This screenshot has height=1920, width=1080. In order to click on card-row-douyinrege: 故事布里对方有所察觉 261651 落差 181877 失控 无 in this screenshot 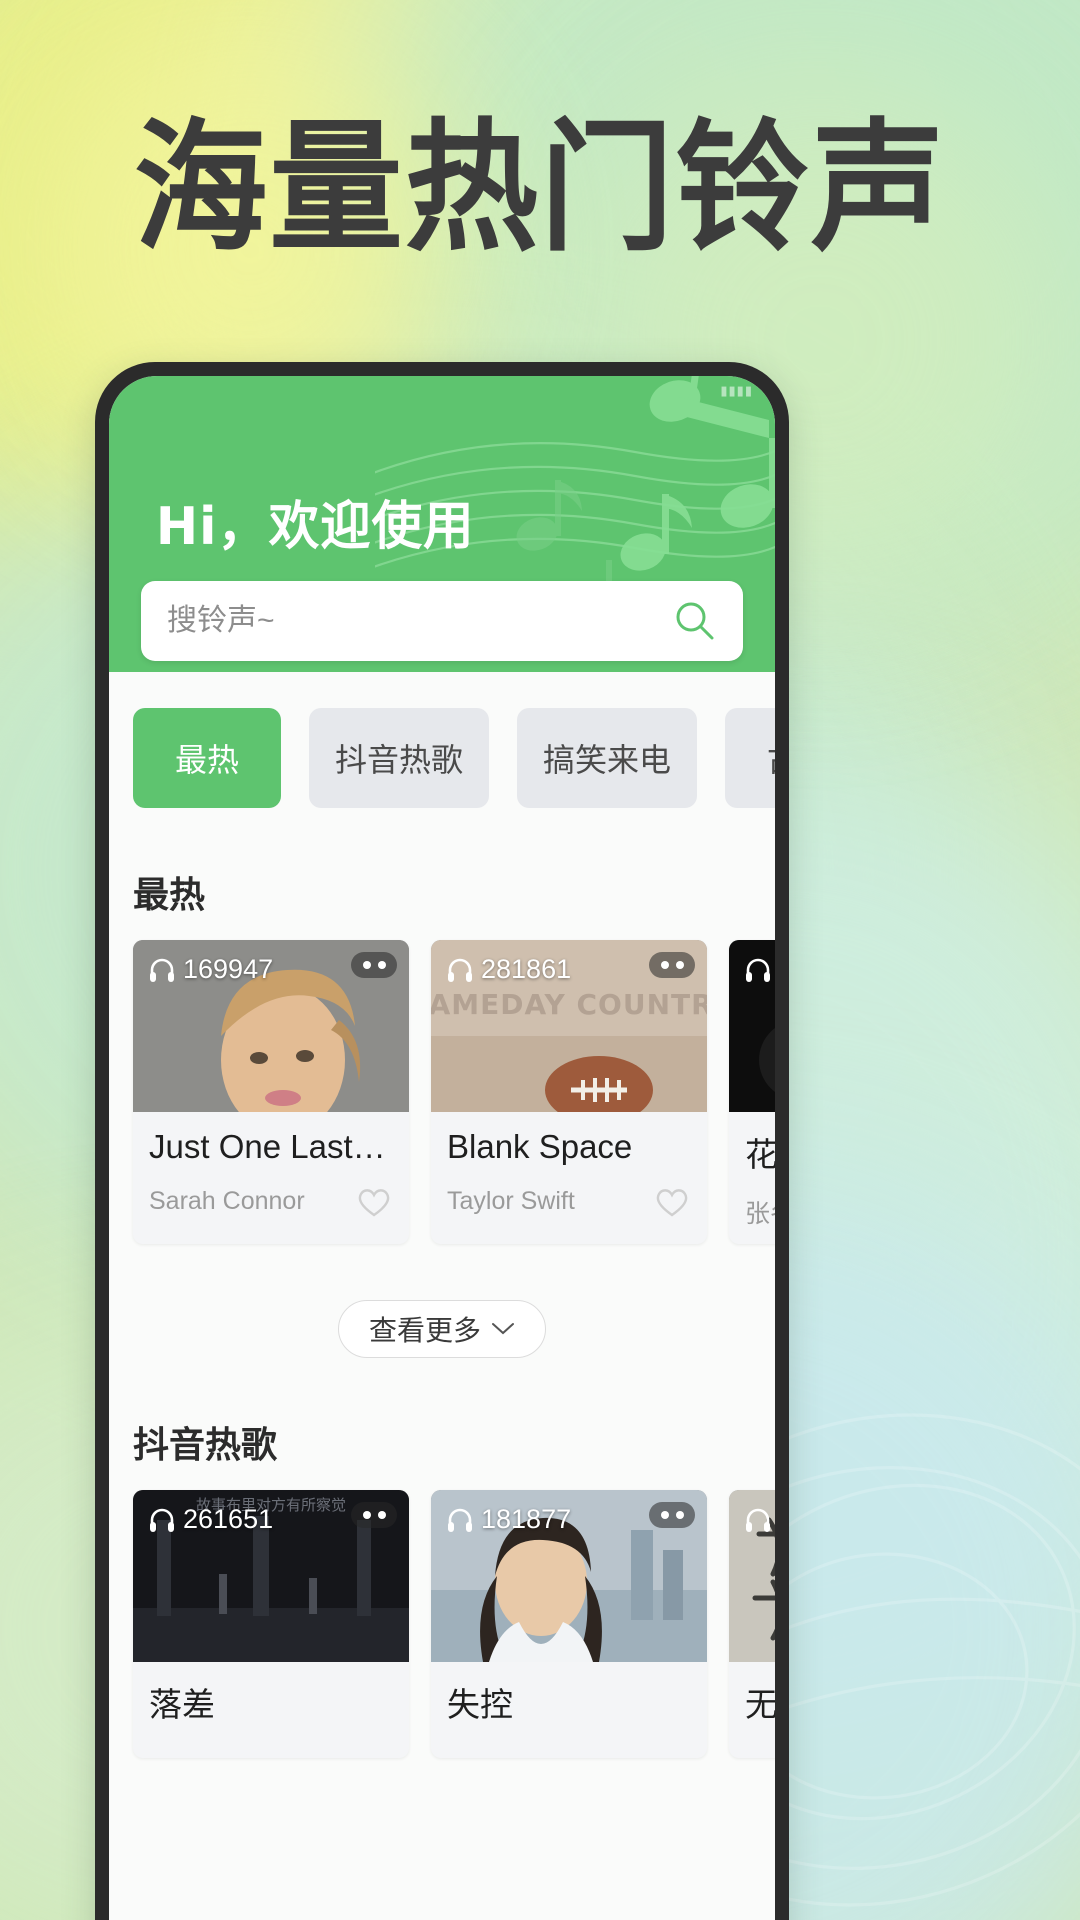, I will do `click(442, 1624)`.